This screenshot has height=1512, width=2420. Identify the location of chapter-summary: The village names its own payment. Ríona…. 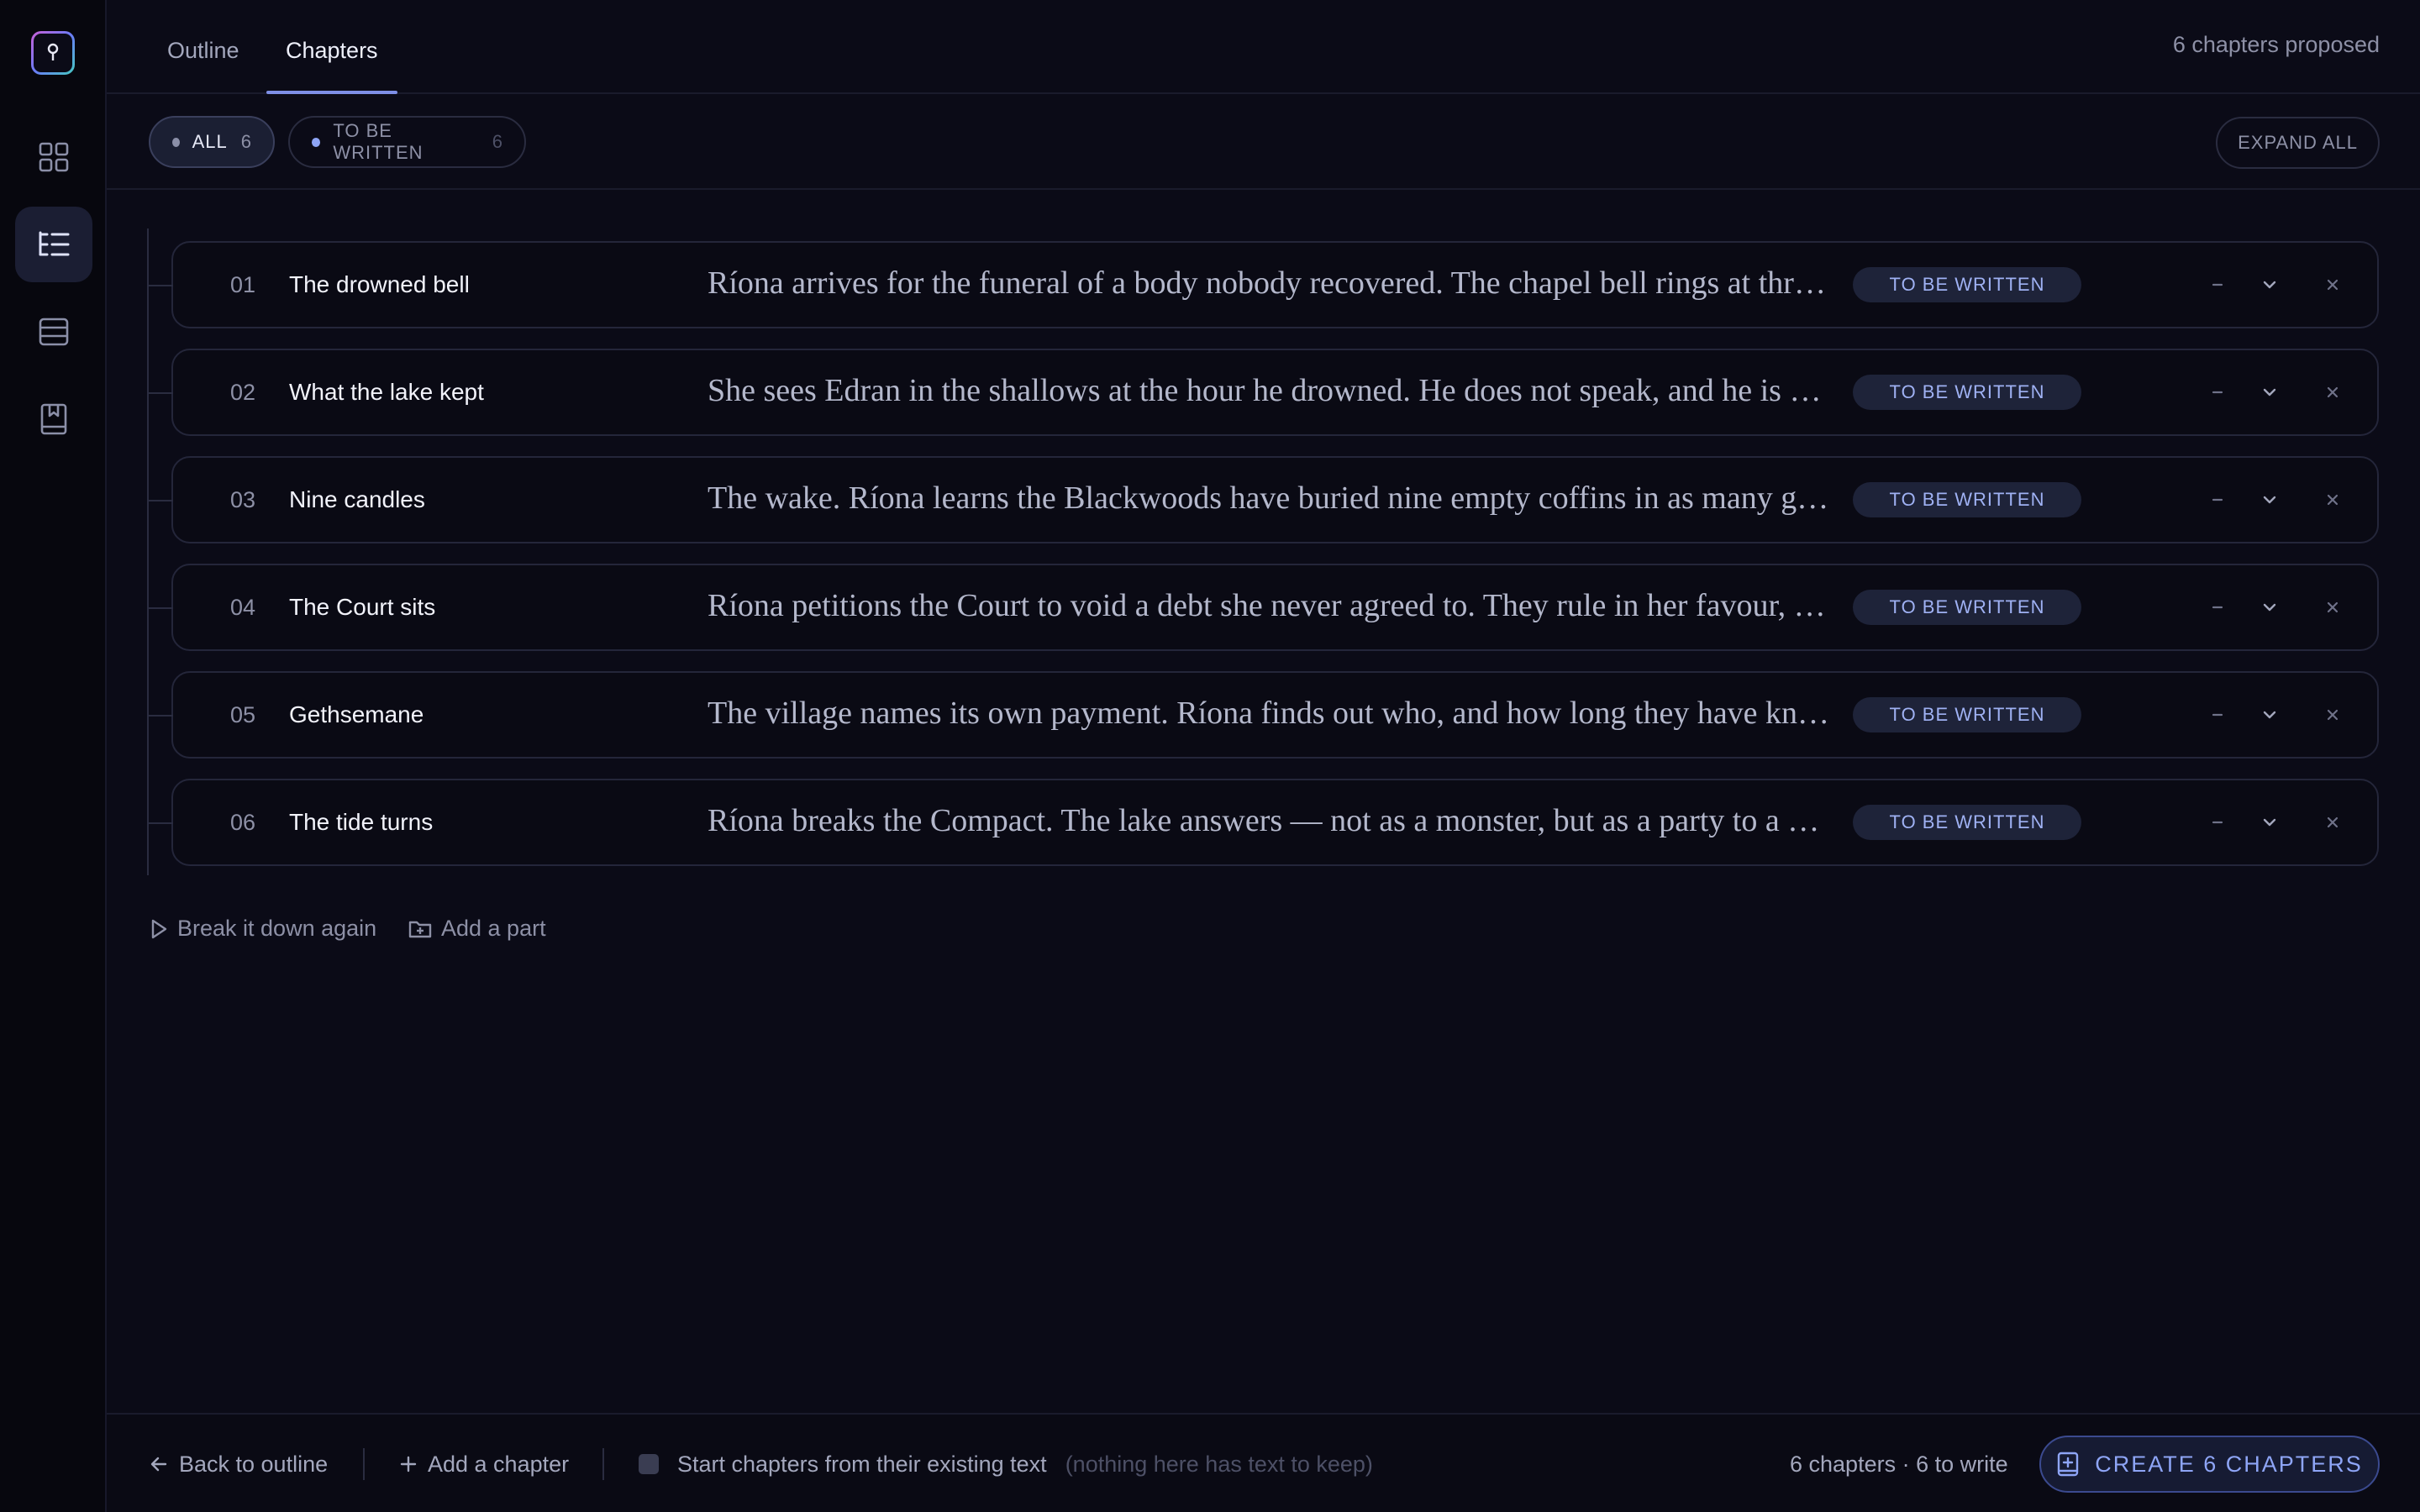
(1270, 713).